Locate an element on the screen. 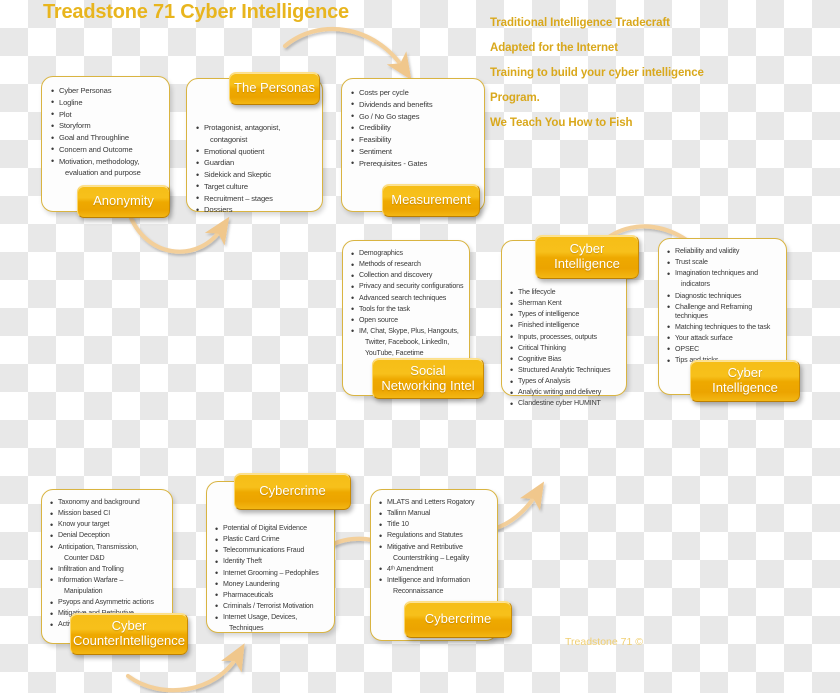  list-item: Pharmaceuticals is located at coordinates (274, 595).